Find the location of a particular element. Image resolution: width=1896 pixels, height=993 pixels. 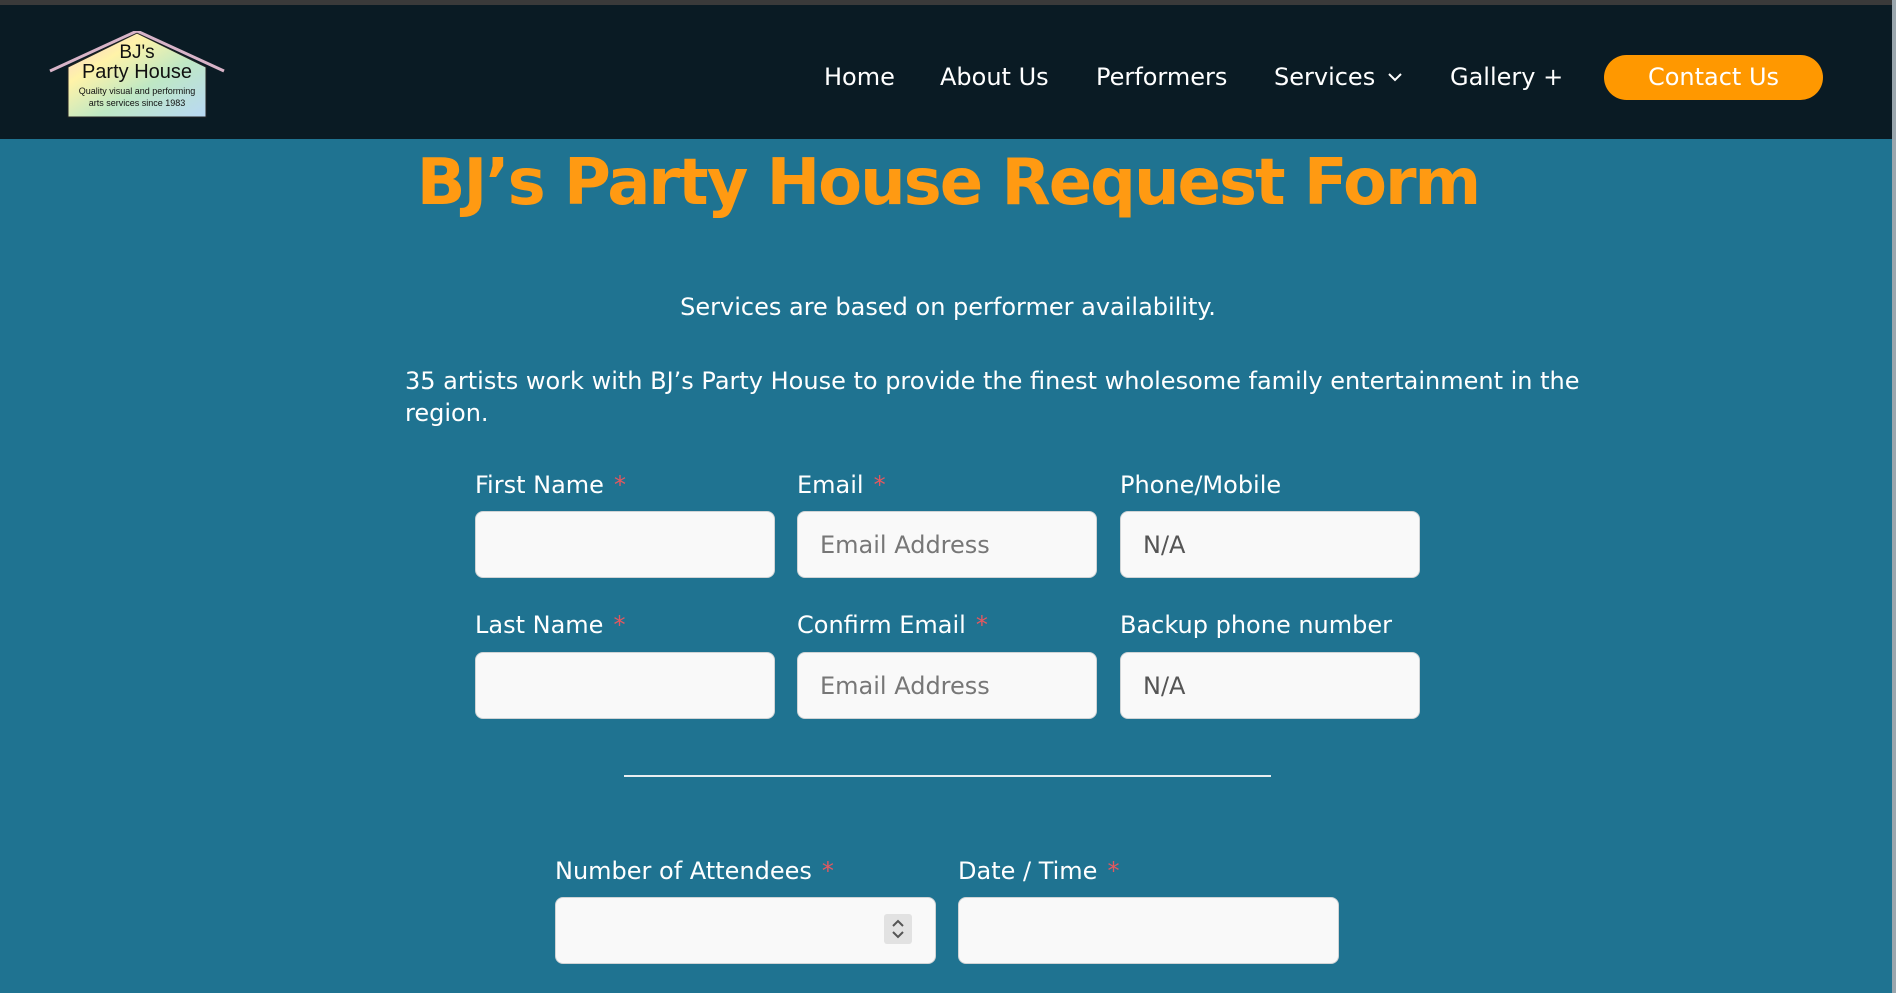

logo-line1: BJ's is located at coordinates (136, 52).